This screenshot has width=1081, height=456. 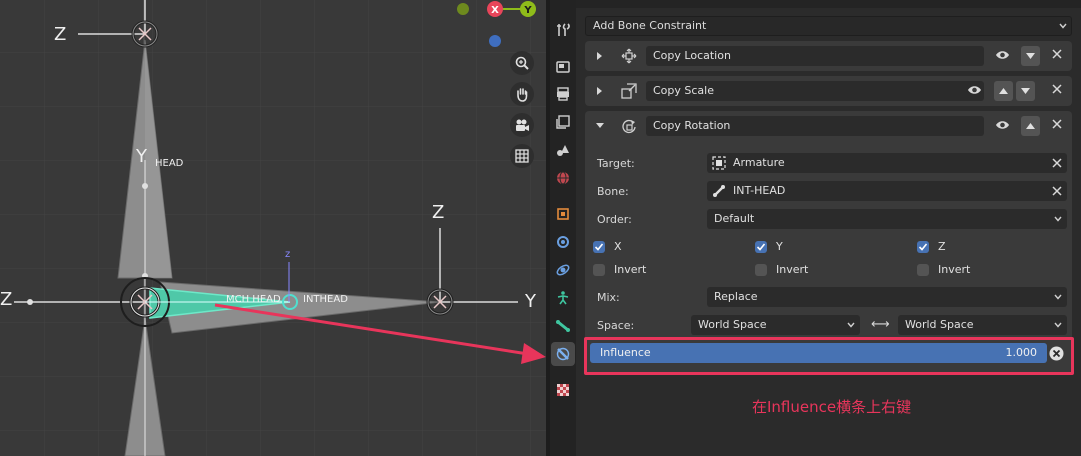 What do you see at coordinates (563, 30) in the screenshot?
I see `tool-tab` at bounding box center [563, 30].